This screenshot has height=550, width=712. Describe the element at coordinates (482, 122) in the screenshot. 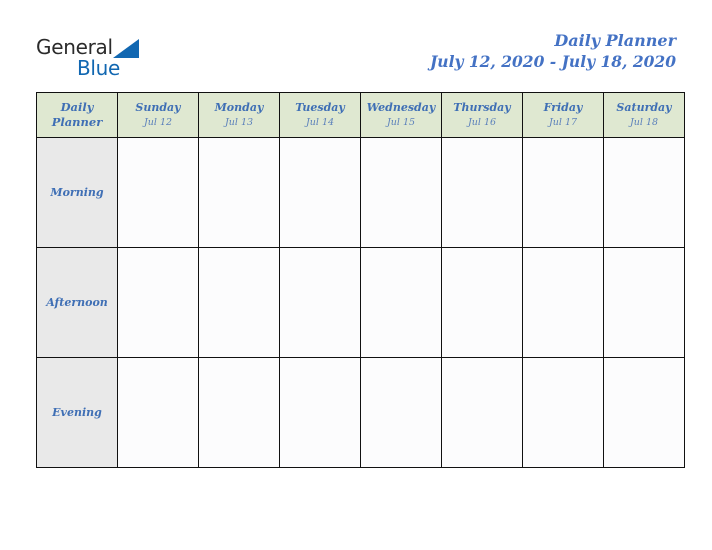

I see `day-date-label: Jul 16` at that location.